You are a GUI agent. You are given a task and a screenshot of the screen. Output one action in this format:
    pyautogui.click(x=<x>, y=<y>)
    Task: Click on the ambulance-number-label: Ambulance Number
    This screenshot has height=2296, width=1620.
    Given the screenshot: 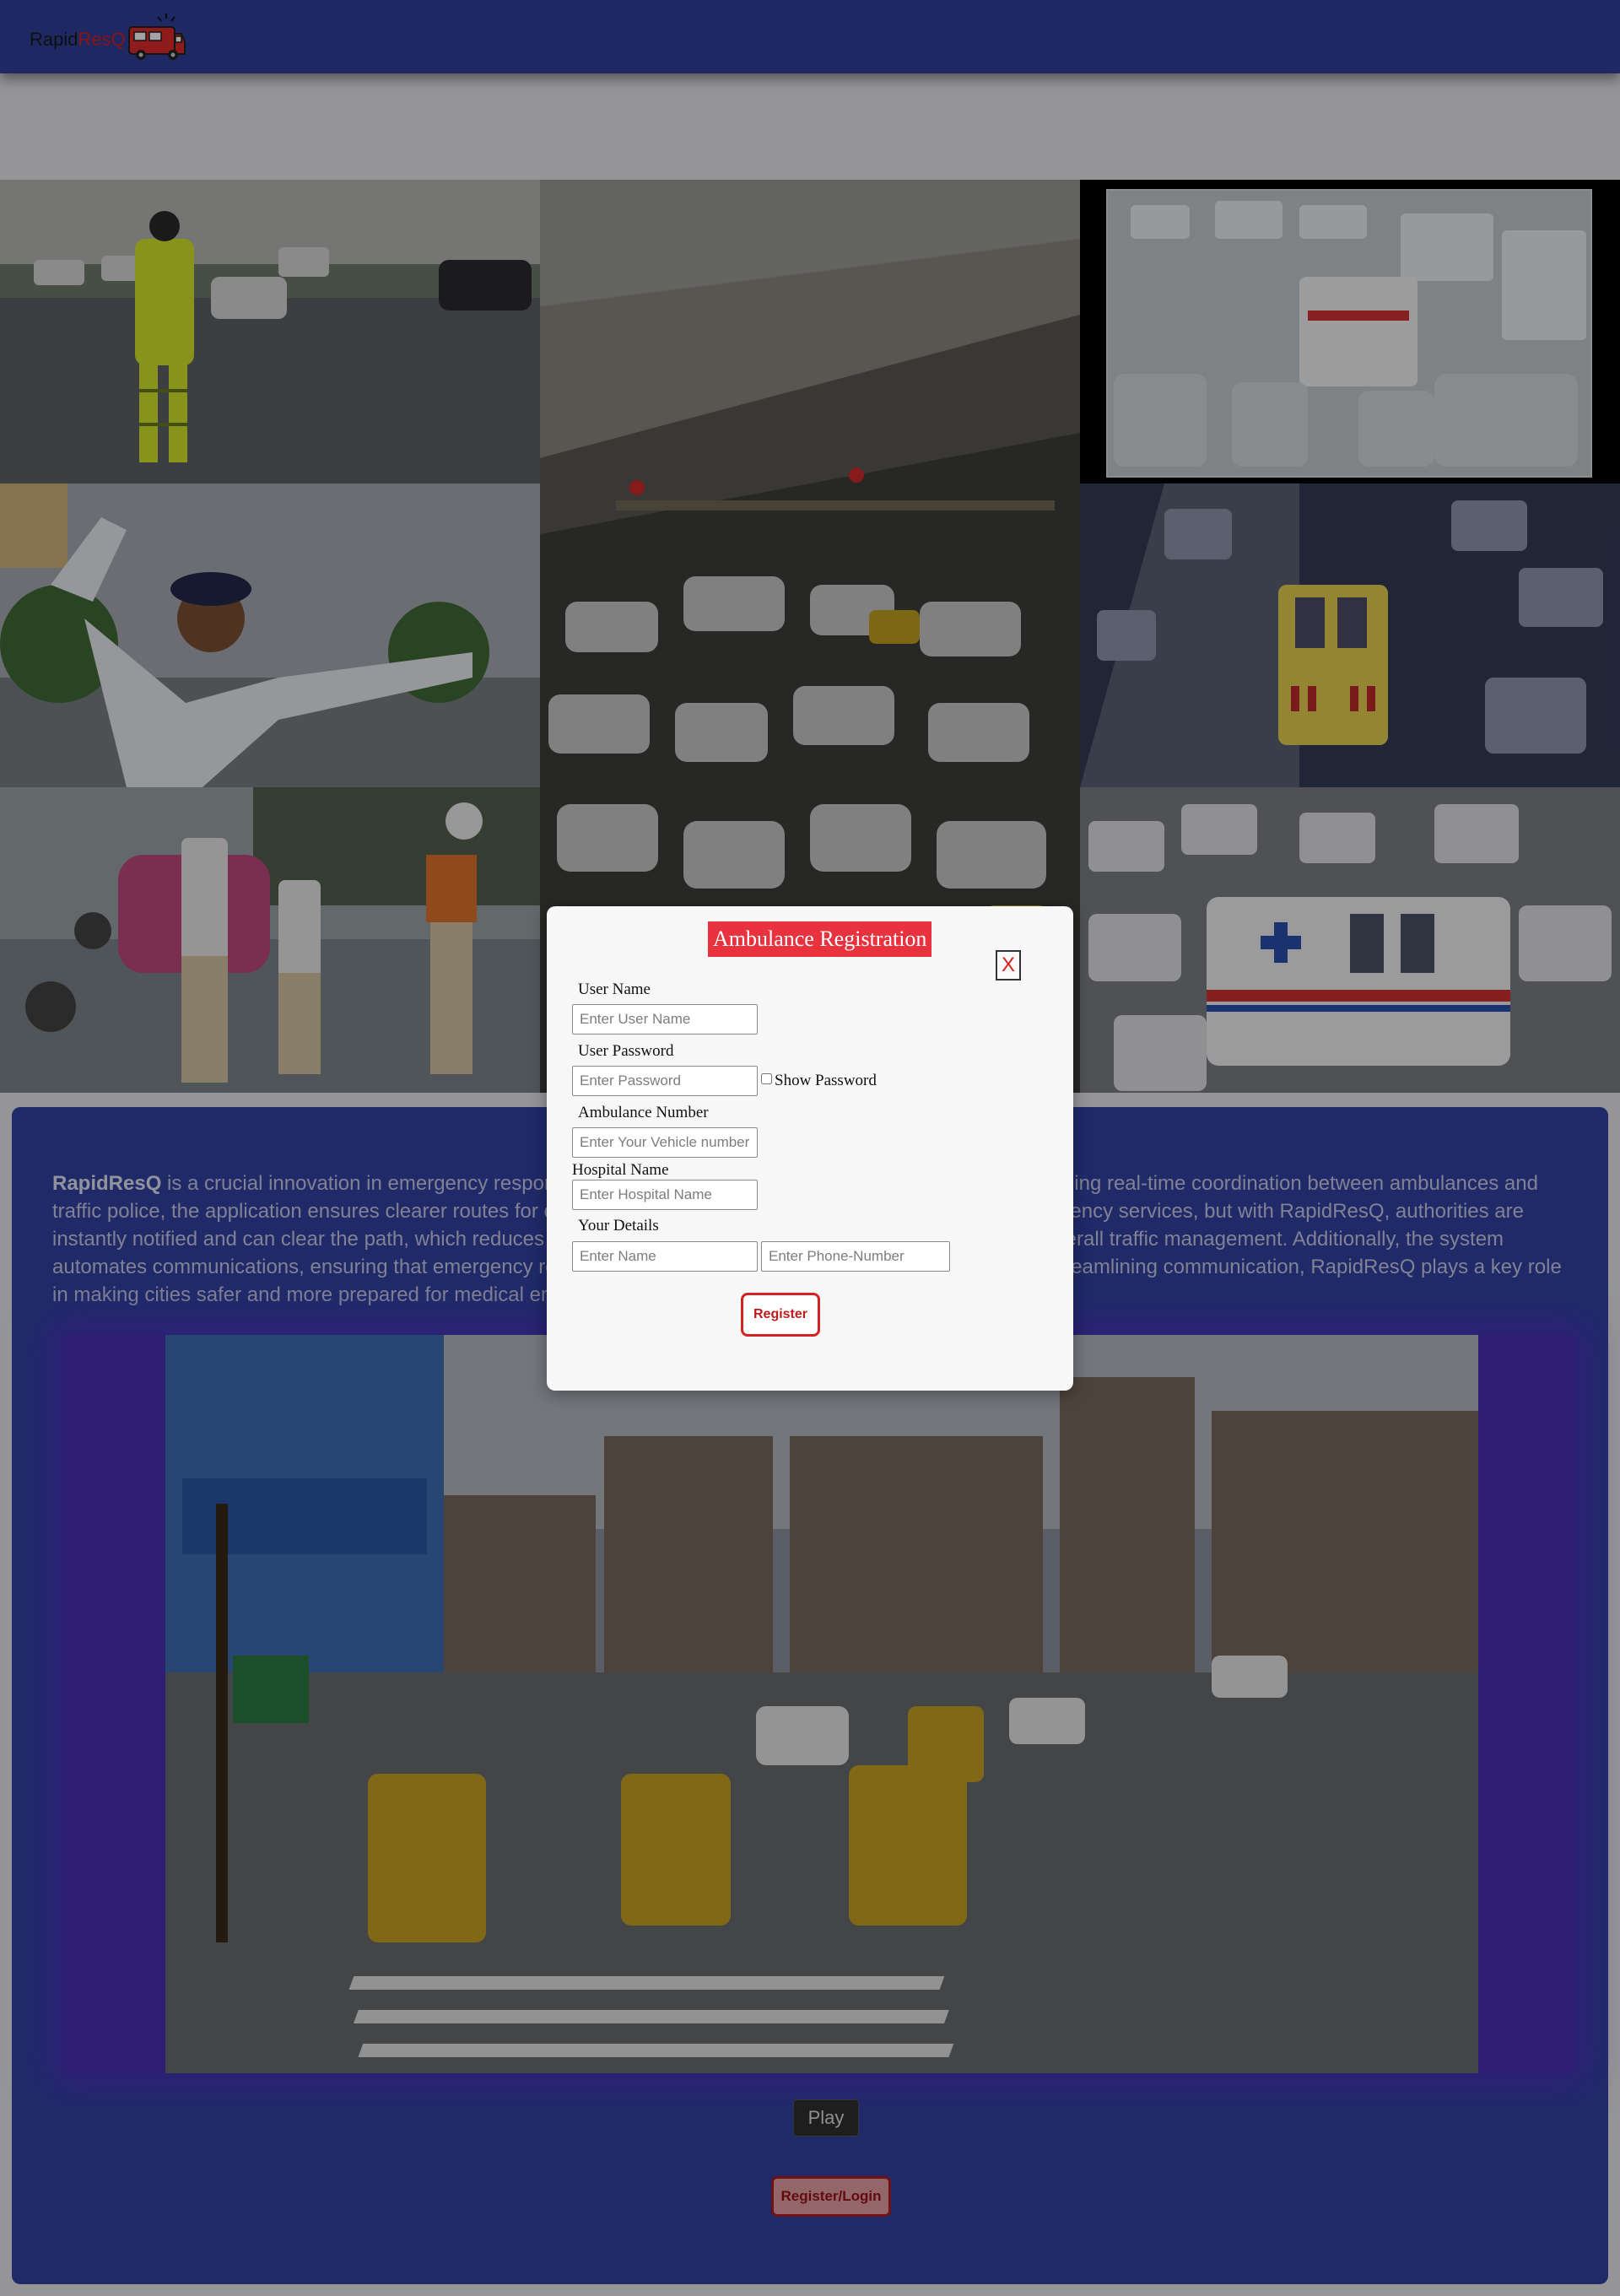 What is the action you would take?
    pyautogui.click(x=643, y=1112)
    